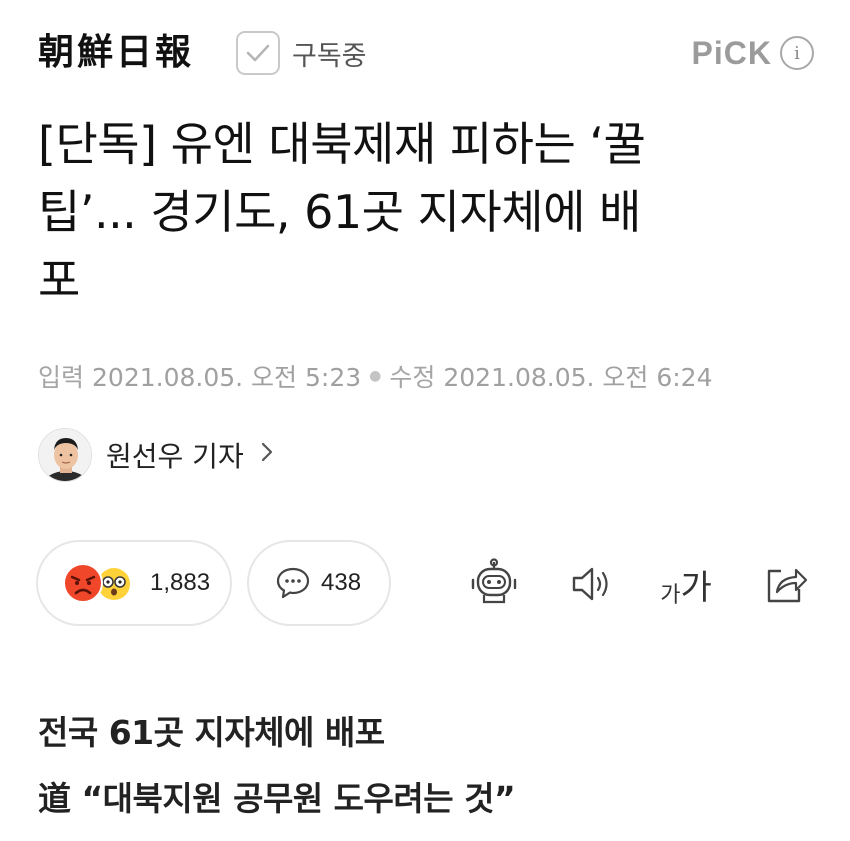 The image size is (850, 841). Describe the element at coordinates (267, 455) in the screenshot. I see `chevron-right-icon` at that location.